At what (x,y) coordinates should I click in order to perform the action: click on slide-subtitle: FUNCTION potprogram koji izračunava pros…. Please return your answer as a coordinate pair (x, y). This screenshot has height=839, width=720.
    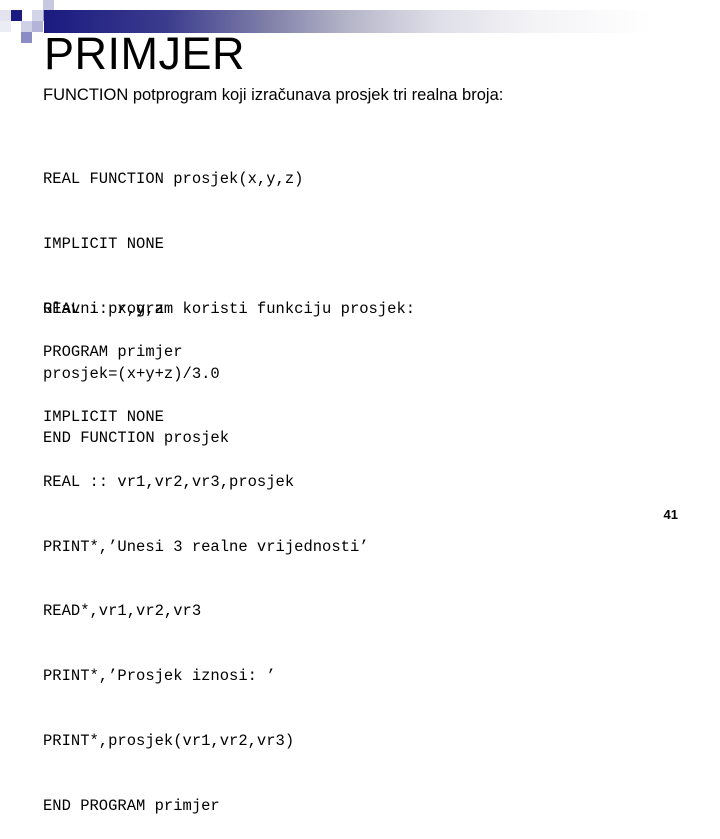
    Looking at the image, I should click on (273, 95).